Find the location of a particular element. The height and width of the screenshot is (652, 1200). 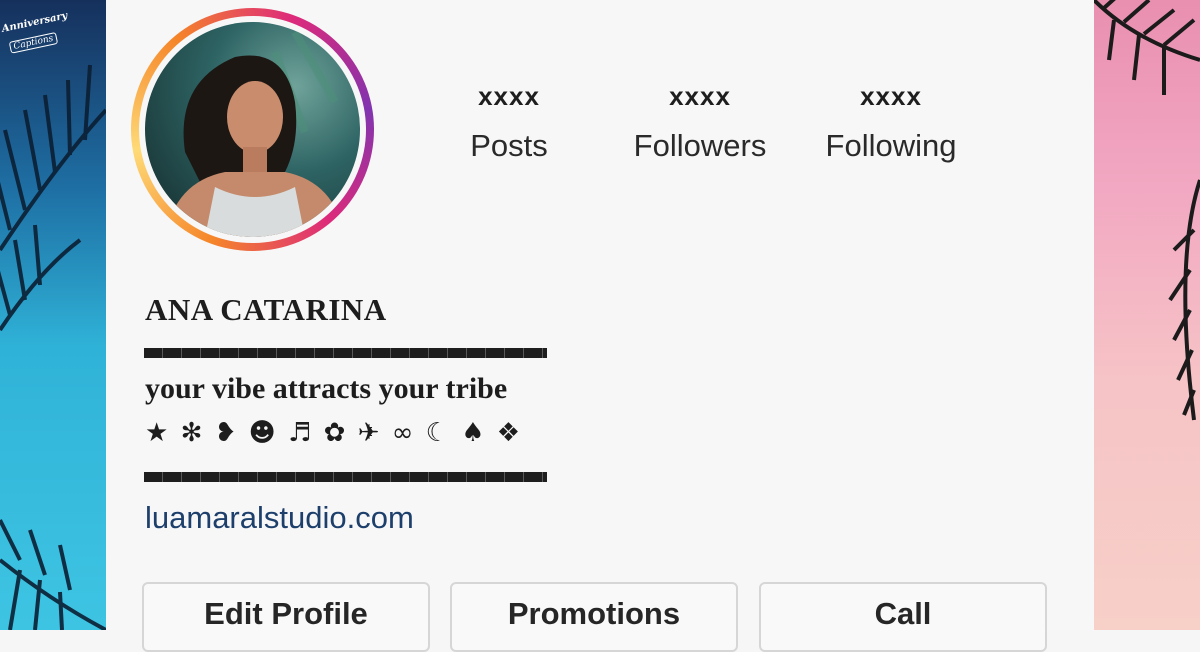

avatar-ring-gap is located at coordinates (252, 129).